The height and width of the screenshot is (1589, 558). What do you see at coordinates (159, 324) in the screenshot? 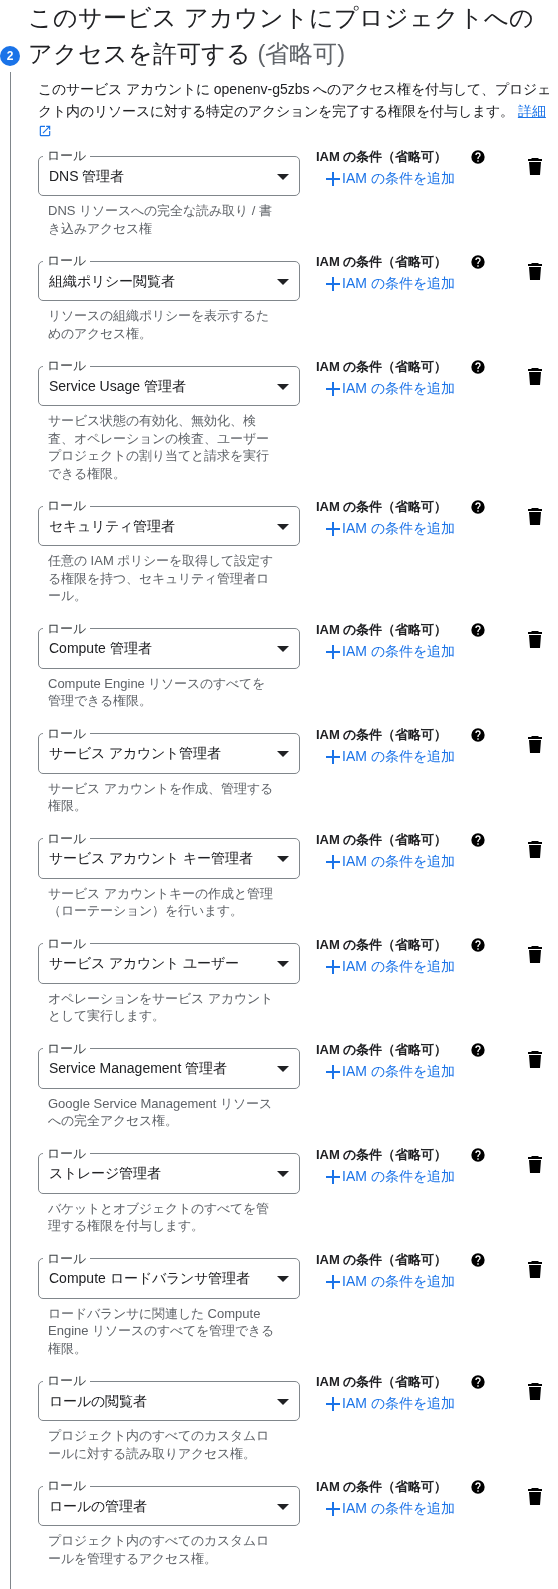
I see `role-description: リソースの組織ポリシーを表示するためのアクセス権。` at bounding box center [159, 324].